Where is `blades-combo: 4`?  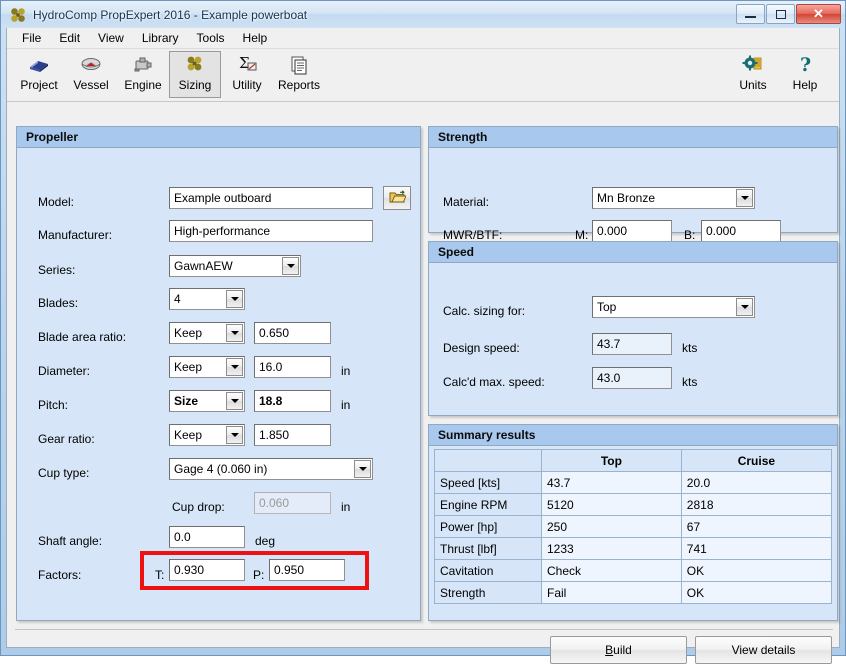 blades-combo: 4 is located at coordinates (207, 299).